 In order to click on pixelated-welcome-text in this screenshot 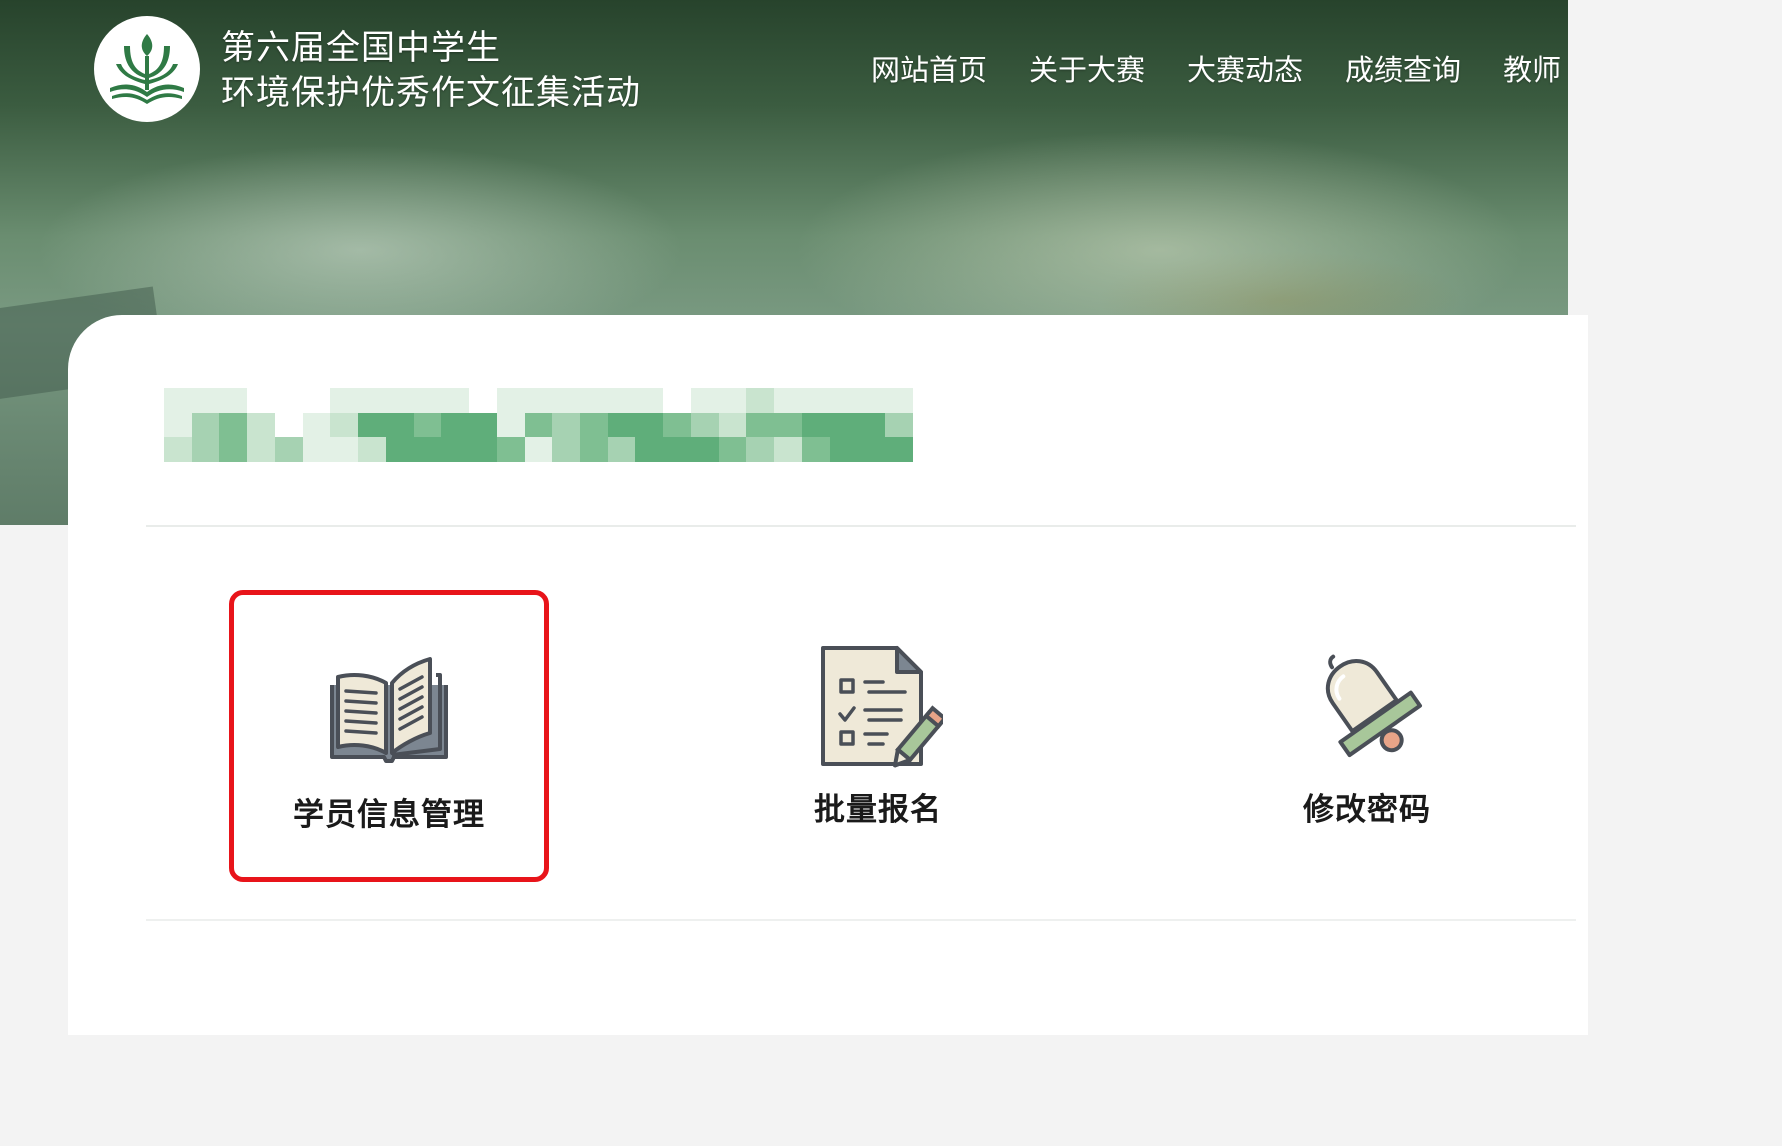, I will do `click(538, 425)`.